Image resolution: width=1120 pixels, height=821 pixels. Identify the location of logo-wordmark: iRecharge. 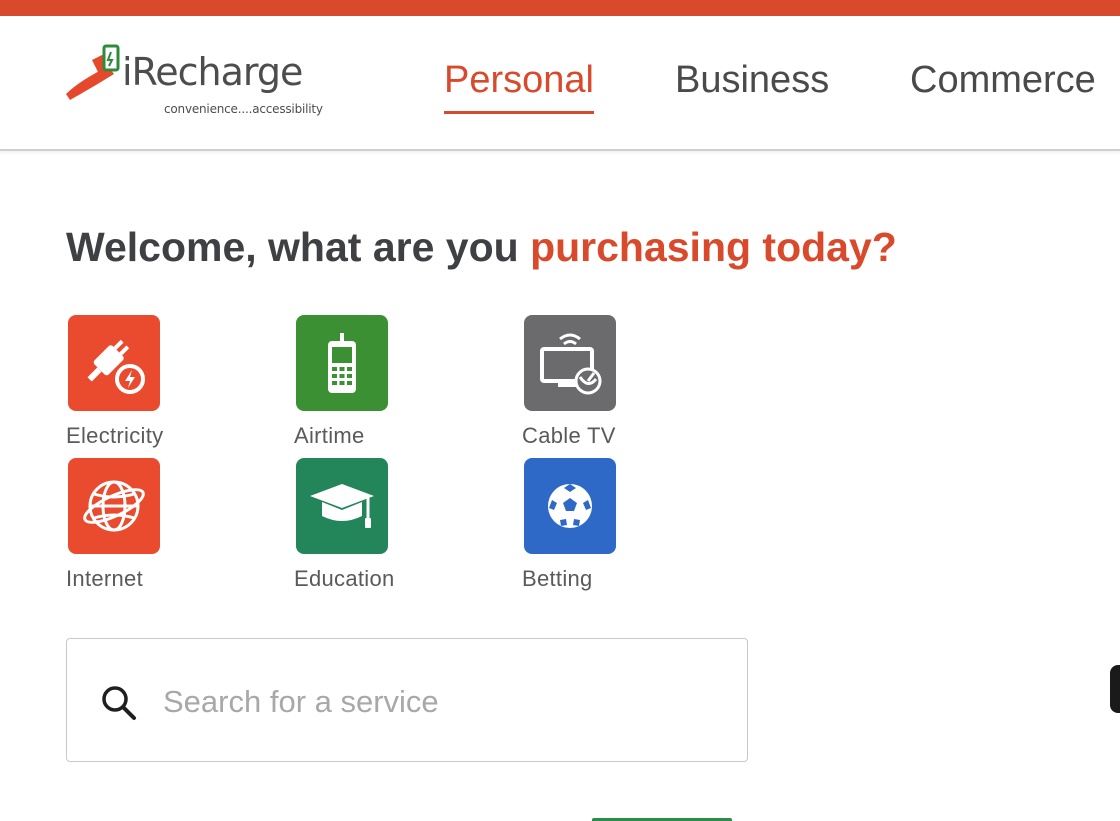
(212, 72).